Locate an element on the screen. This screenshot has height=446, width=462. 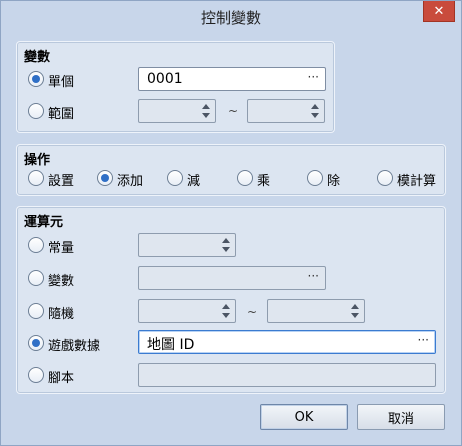
game-data-radio is located at coordinates (36, 343).